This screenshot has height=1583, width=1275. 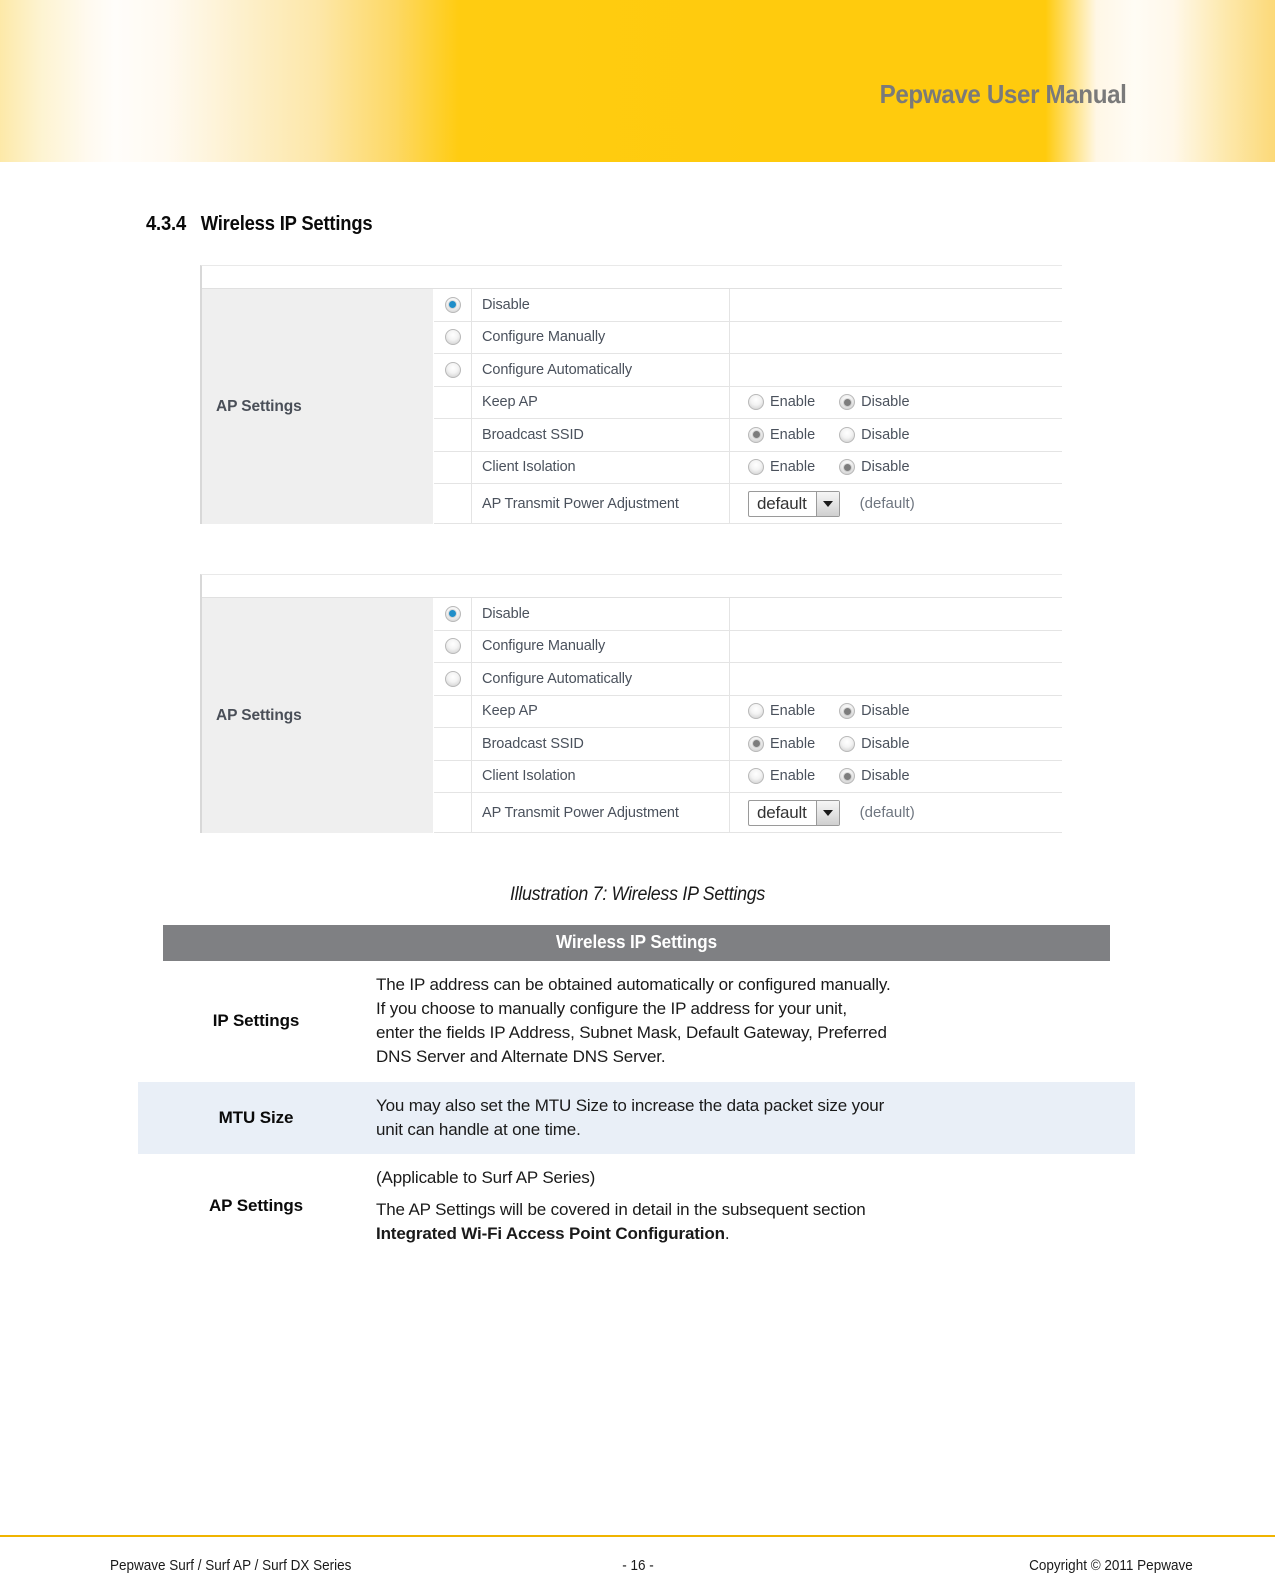 I want to click on footer-rule, so click(x=637, y=1536).